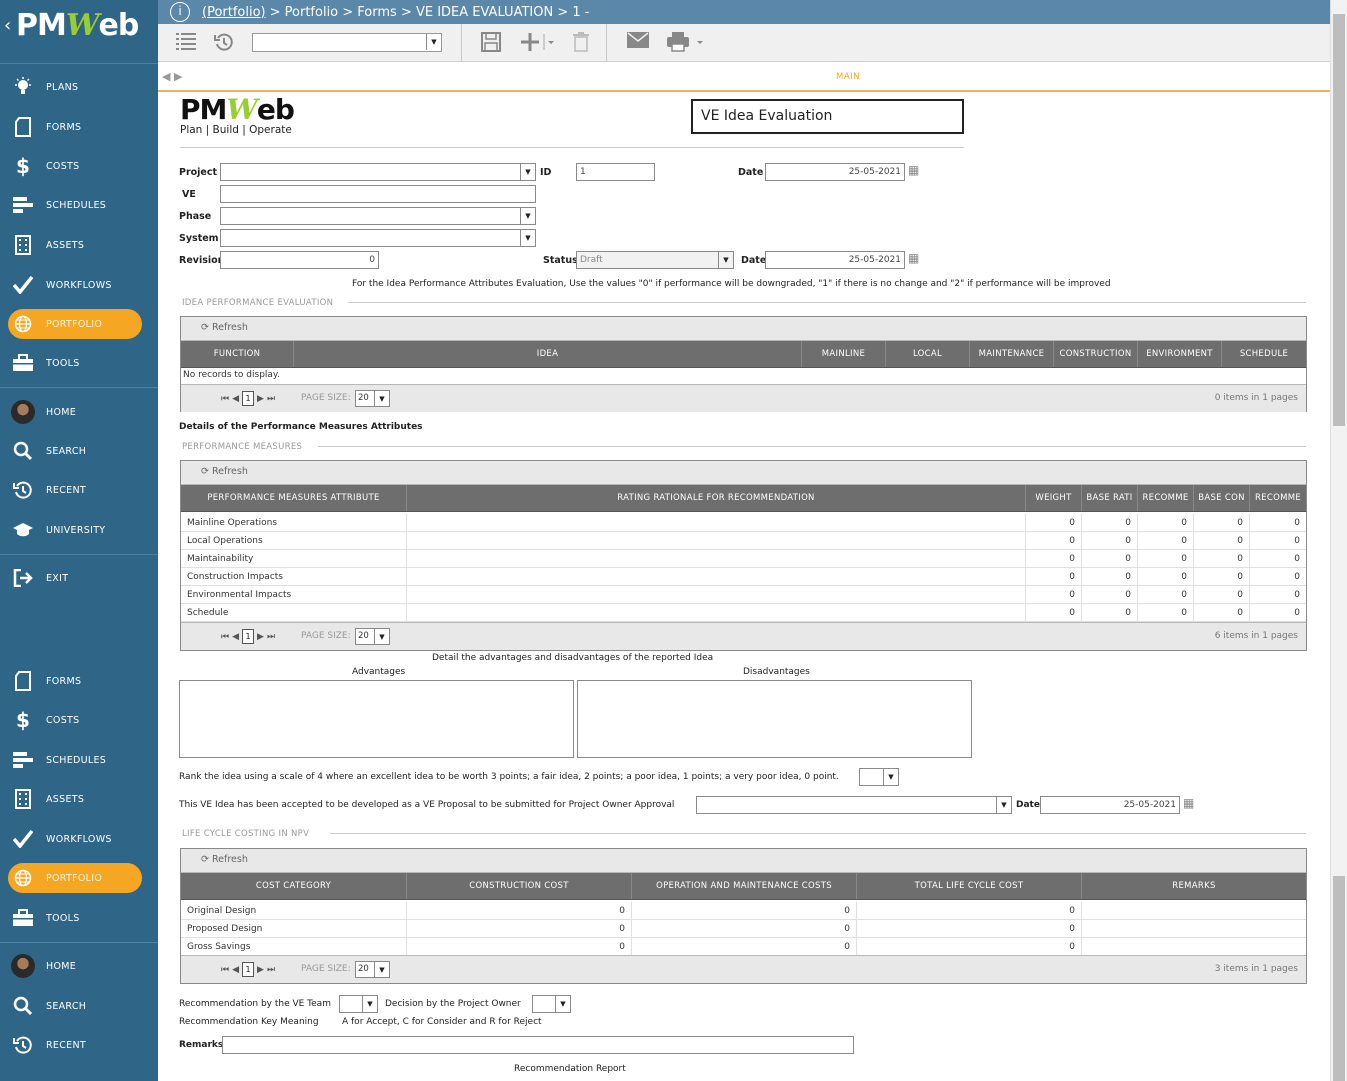 Image resolution: width=1347 pixels, height=1081 pixels. Describe the element at coordinates (79, 363) in the screenshot. I see `nav-tools: TOOLS` at that location.